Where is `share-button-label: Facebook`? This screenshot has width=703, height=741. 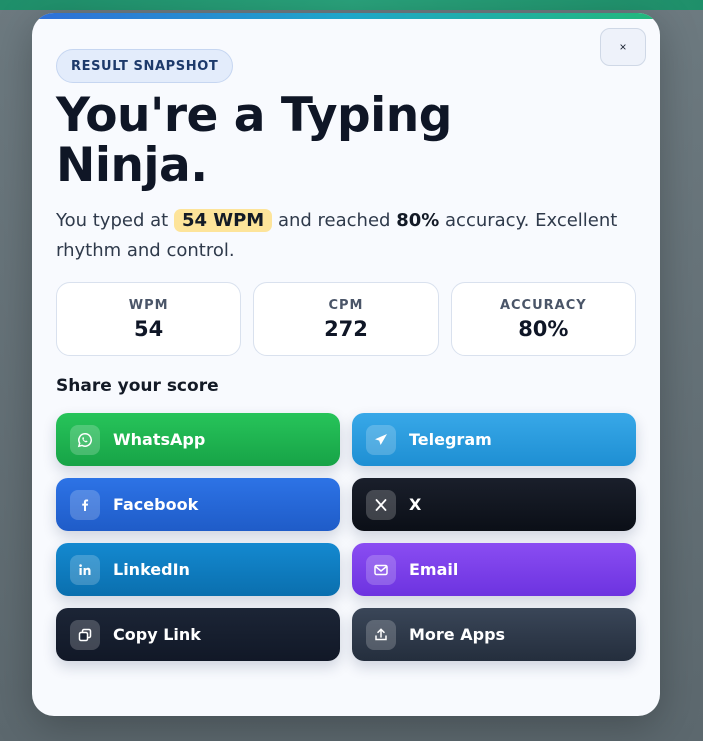
share-button-label: Facebook is located at coordinates (156, 504).